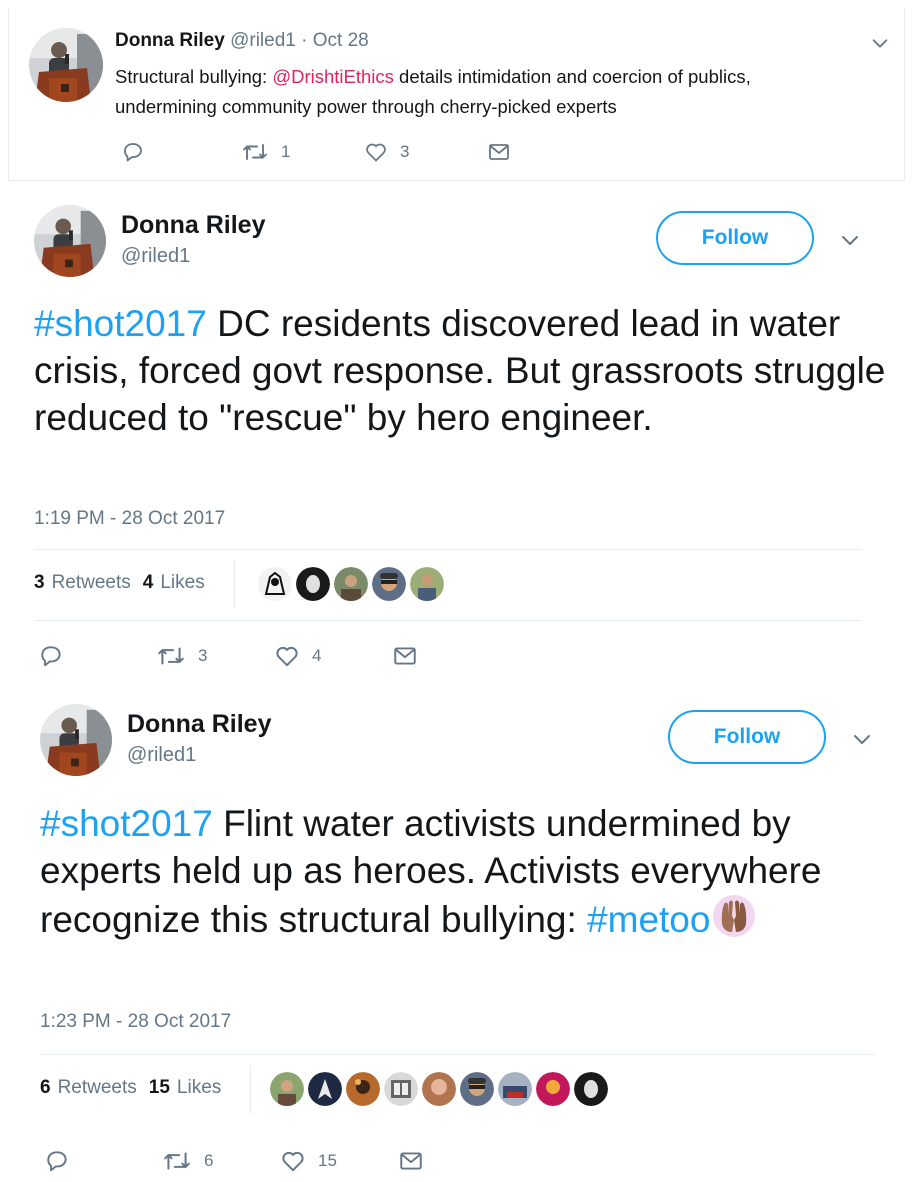 The width and height of the screenshot is (913, 1182). I want to click on like-button: 3, so click(386, 152).